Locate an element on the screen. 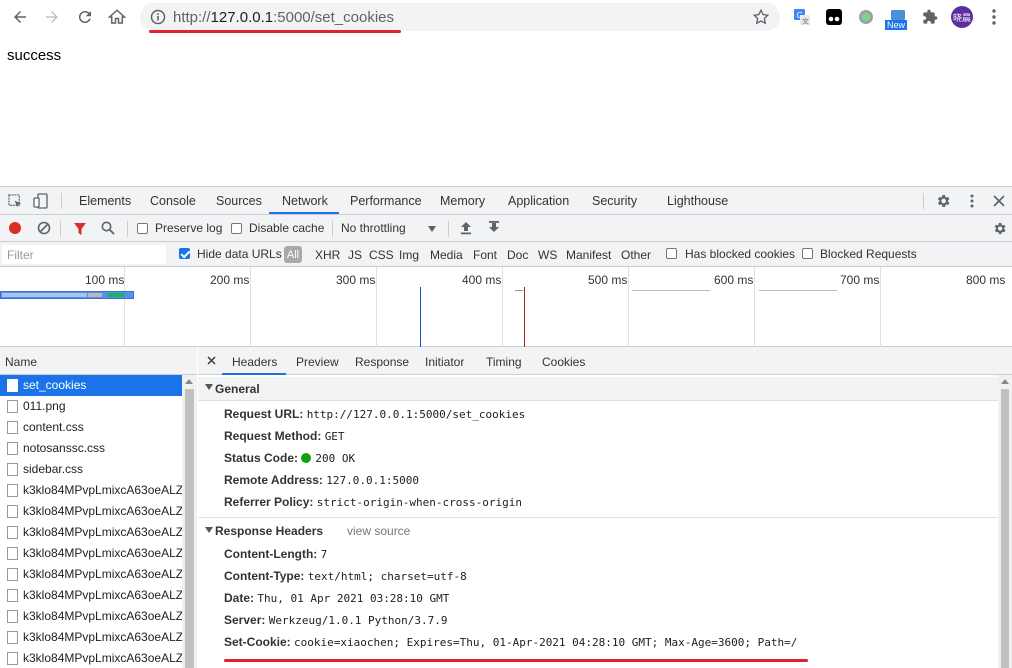  clear-icon is located at coordinates (44, 228).